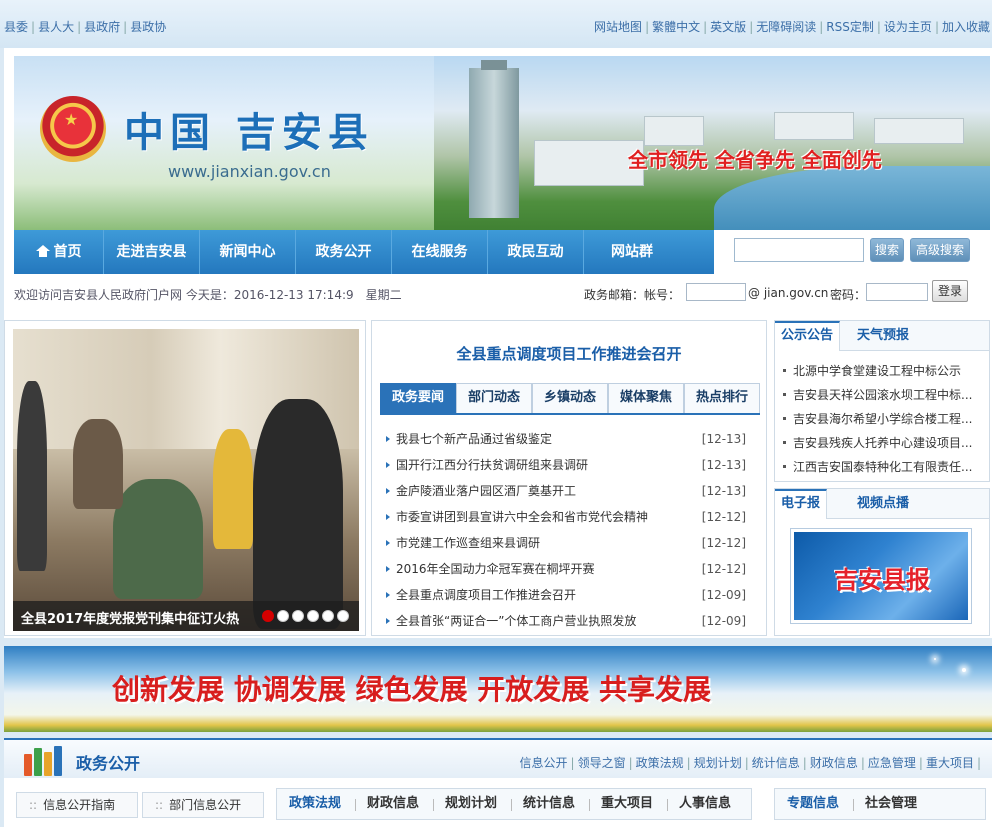 The height and width of the screenshot is (827, 992). I want to click on password-label: 密码：, so click(848, 295).